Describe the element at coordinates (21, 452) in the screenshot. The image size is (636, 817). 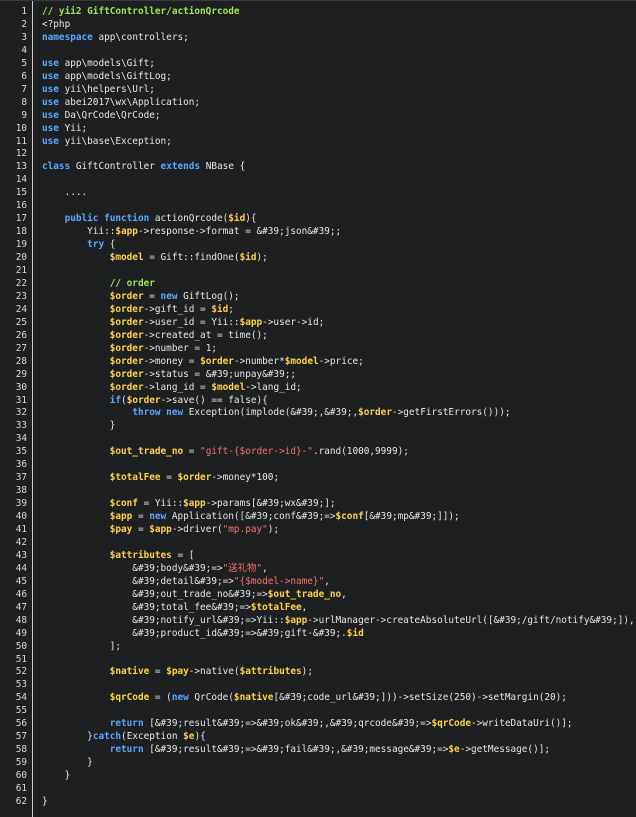
I see `line-number: 35` at that location.